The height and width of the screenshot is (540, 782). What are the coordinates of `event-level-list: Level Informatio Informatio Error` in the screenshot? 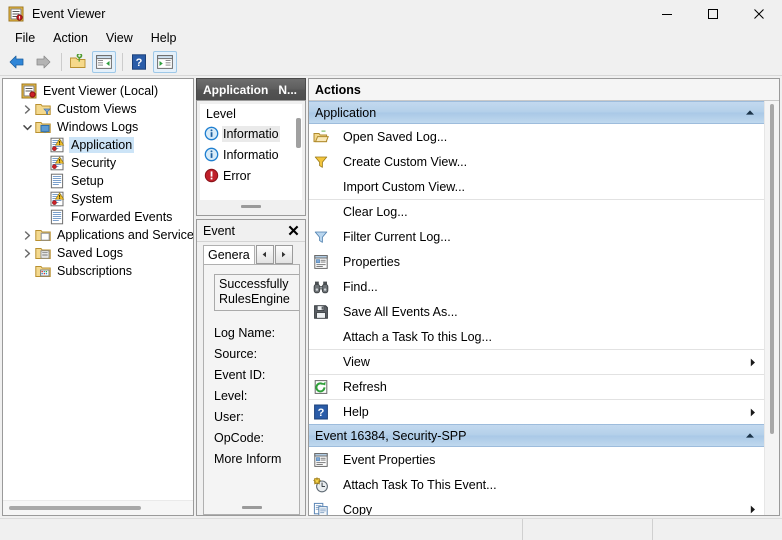 It's located at (251, 152).